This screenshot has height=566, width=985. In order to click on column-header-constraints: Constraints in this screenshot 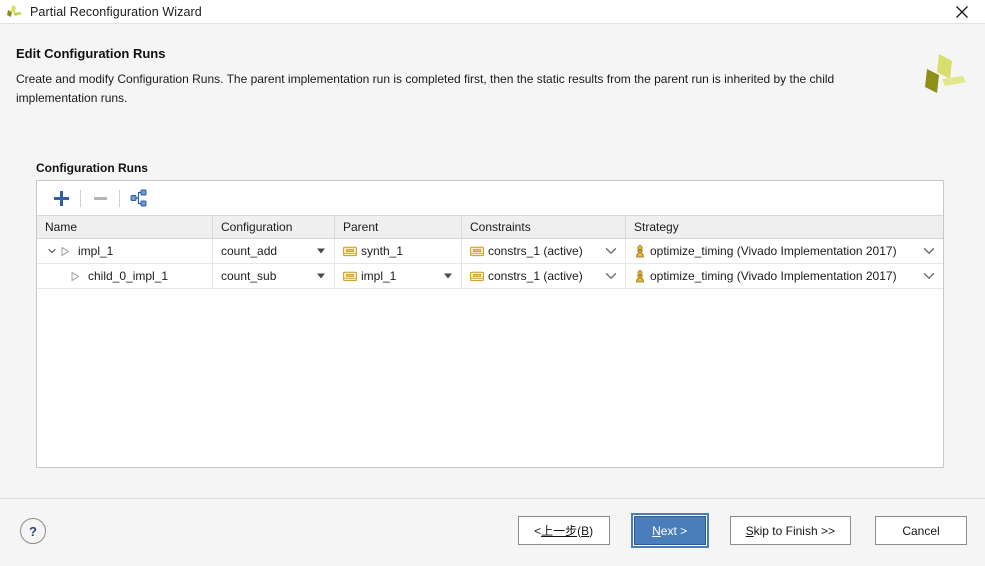, I will do `click(544, 227)`.